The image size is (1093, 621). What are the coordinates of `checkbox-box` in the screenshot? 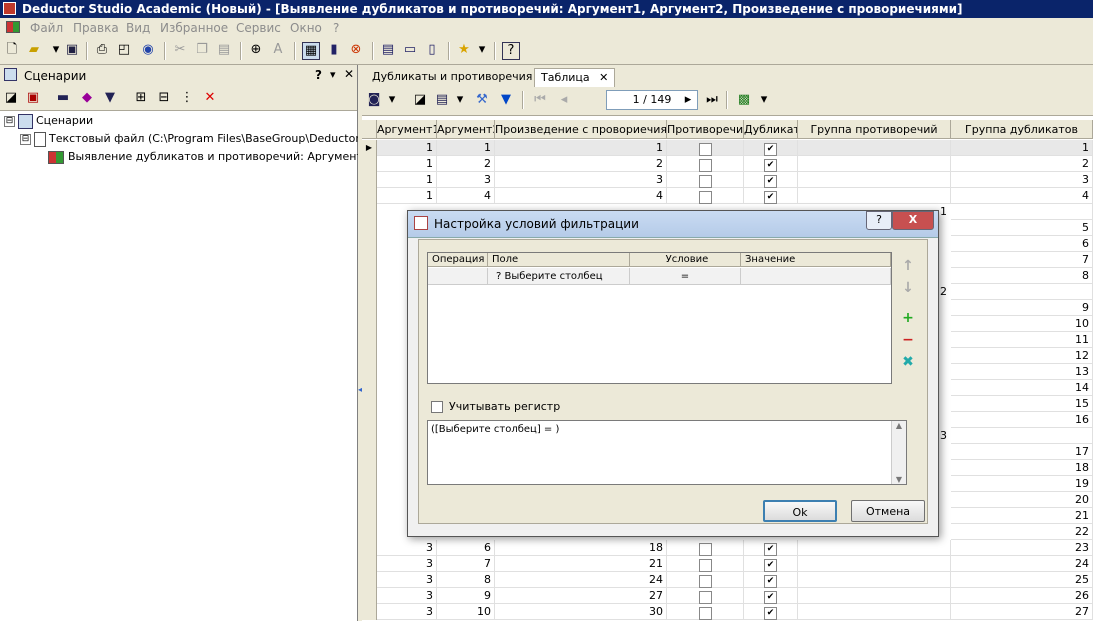 It's located at (437, 407).